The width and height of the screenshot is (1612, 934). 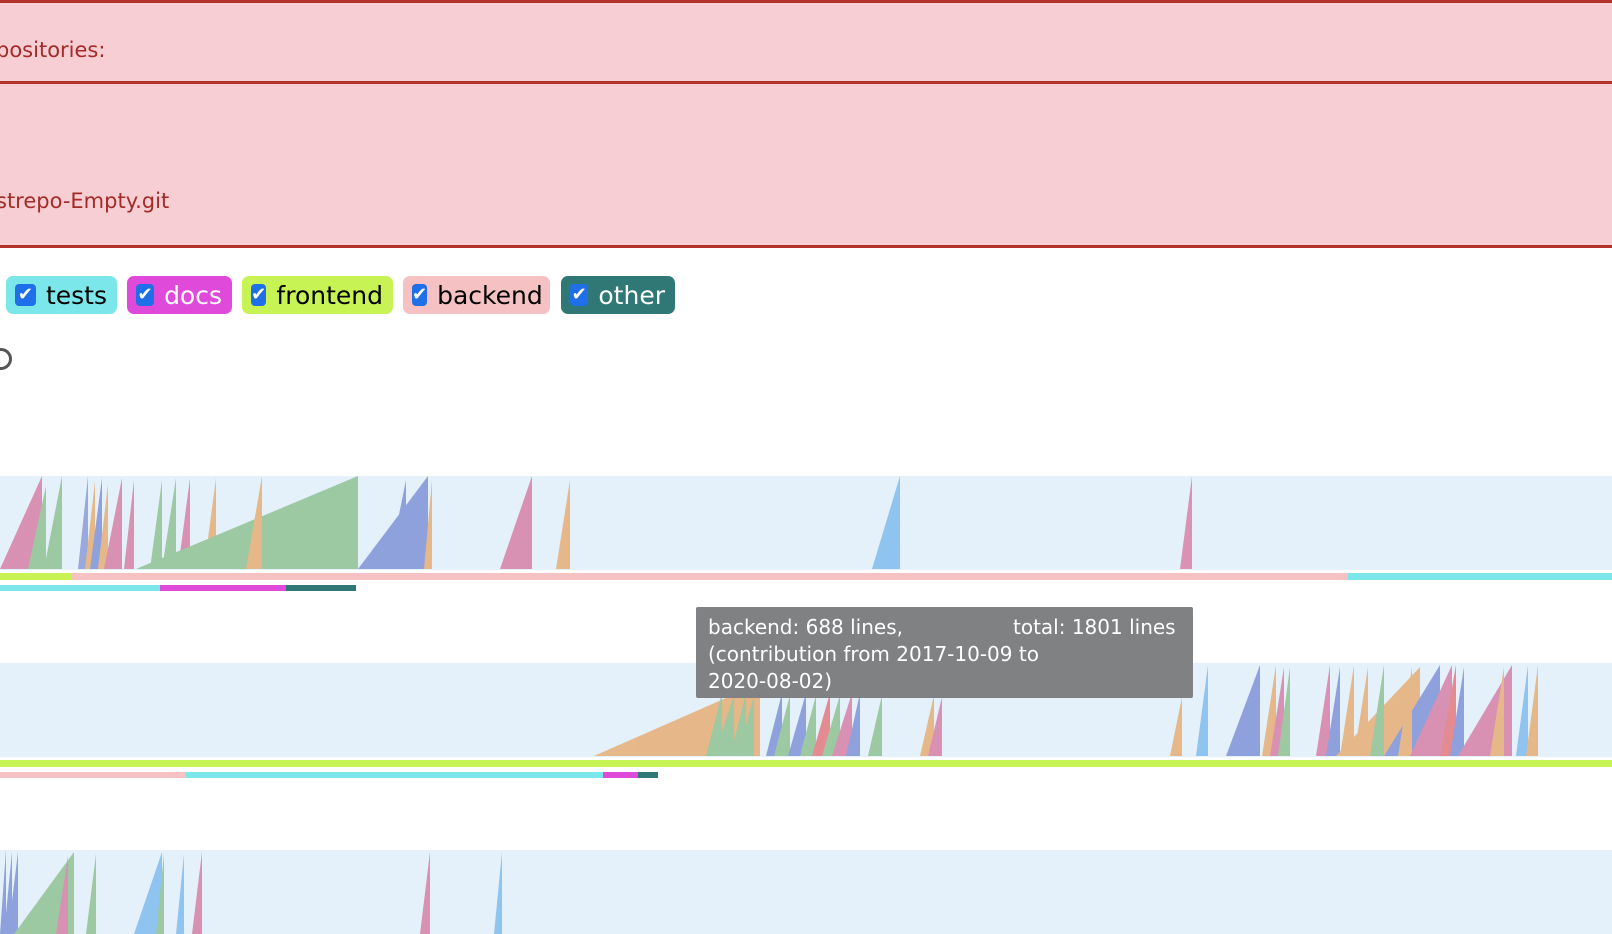 What do you see at coordinates (76, 295) in the screenshot?
I see `filter-label: tests` at bounding box center [76, 295].